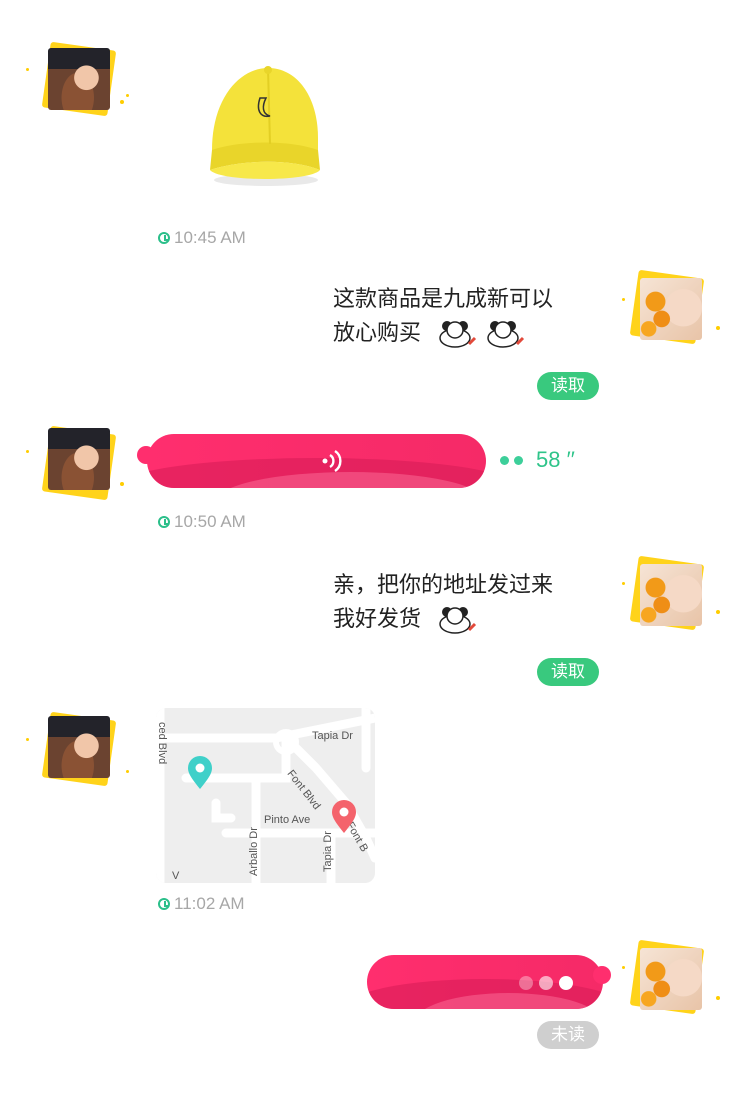  I want to click on destination-pin-icon, so click(344, 816).